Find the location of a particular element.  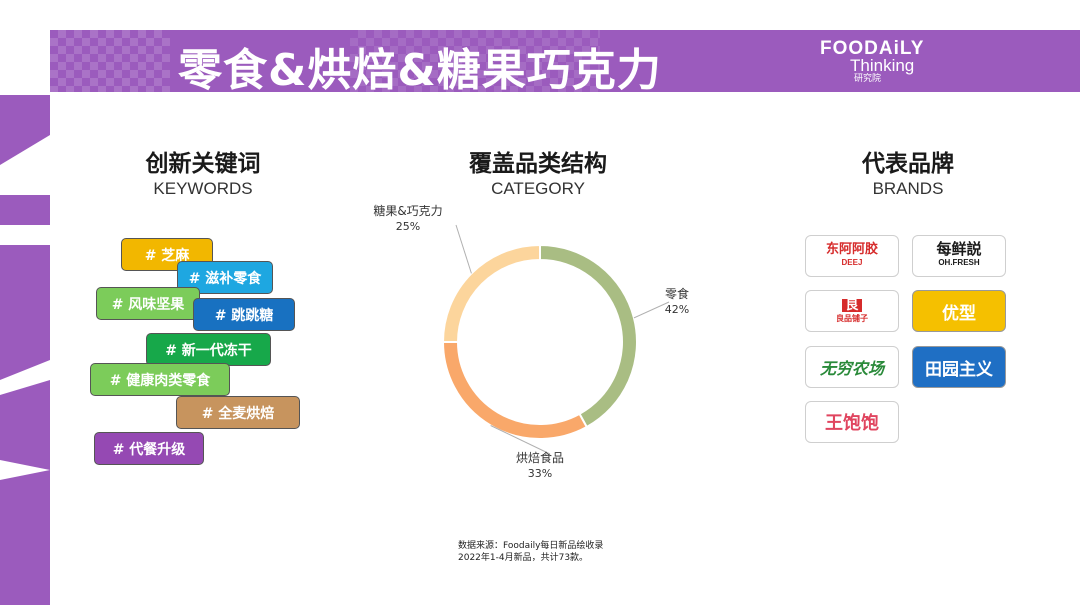

logo-line-3: 研究院 is located at coordinates (868, 79).